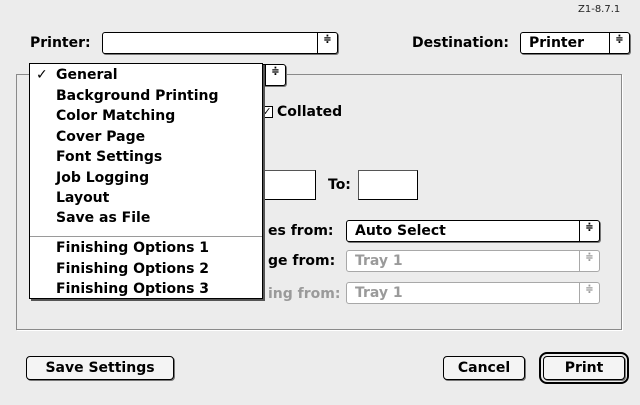 The height and width of the screenshot is (405, 640). I want to click on menu-item-finishing-options-2: Finishing Options 2, so click(132, 269).